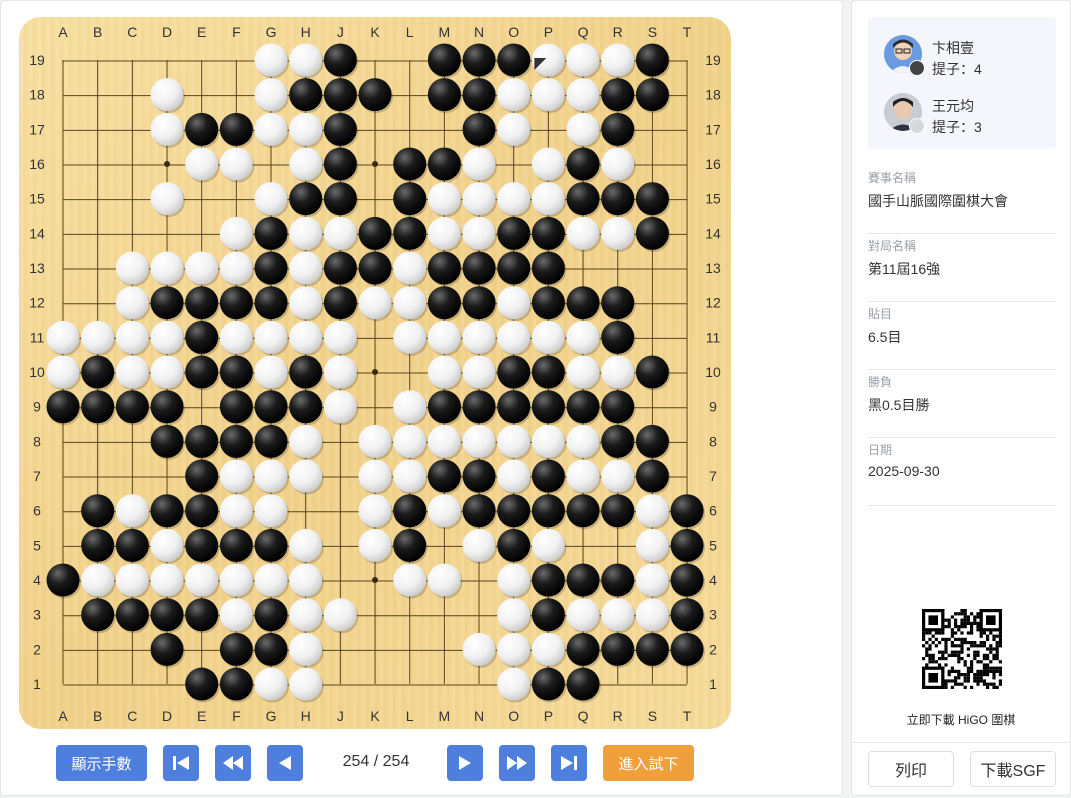 The width and height of the screenshot is (1071, 798). What do you see at coordinates (181, 763) in the screenshot?
I see `first-move-button` at bounding box center [181, 763].